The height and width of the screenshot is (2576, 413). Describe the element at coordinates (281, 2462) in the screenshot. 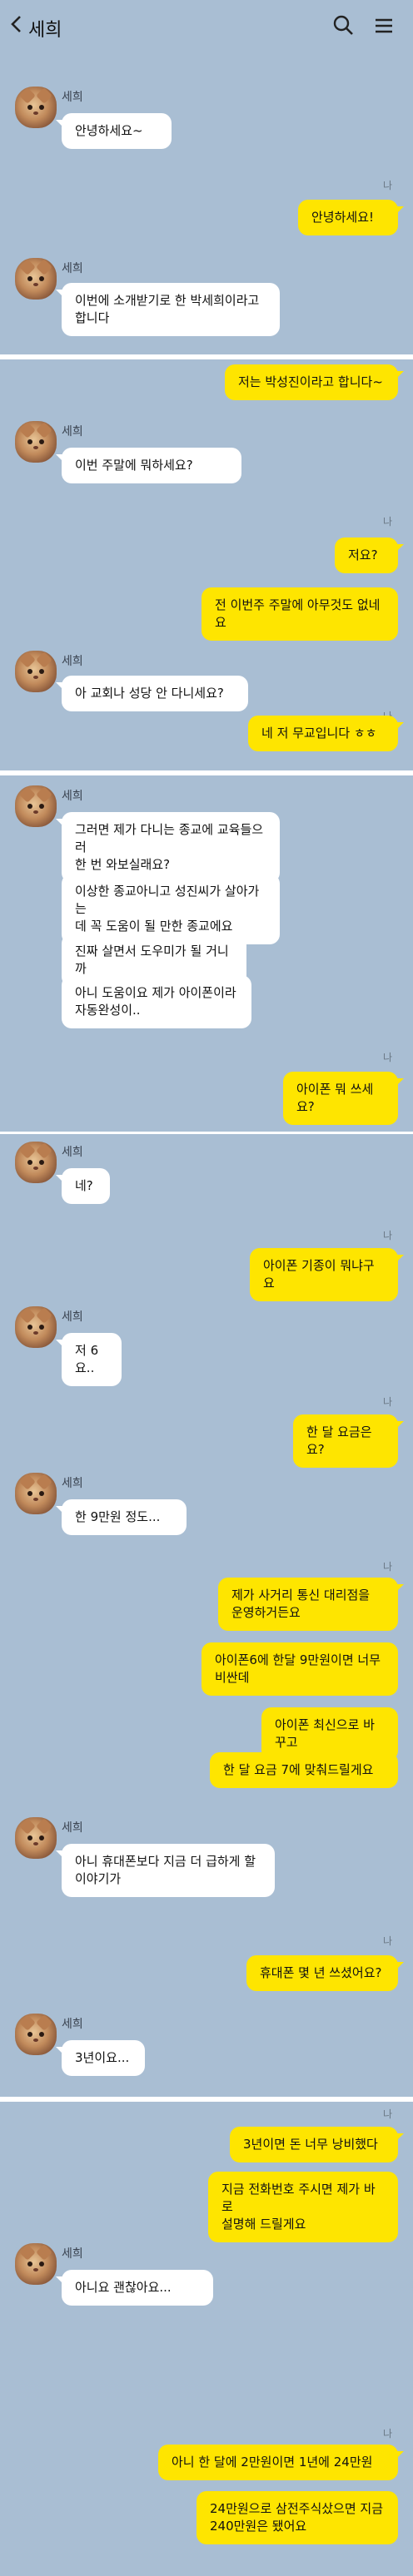

I see `message-bubble-outgoing: 아니 한 달에 2만원이면 1년에 24만원` at that location.